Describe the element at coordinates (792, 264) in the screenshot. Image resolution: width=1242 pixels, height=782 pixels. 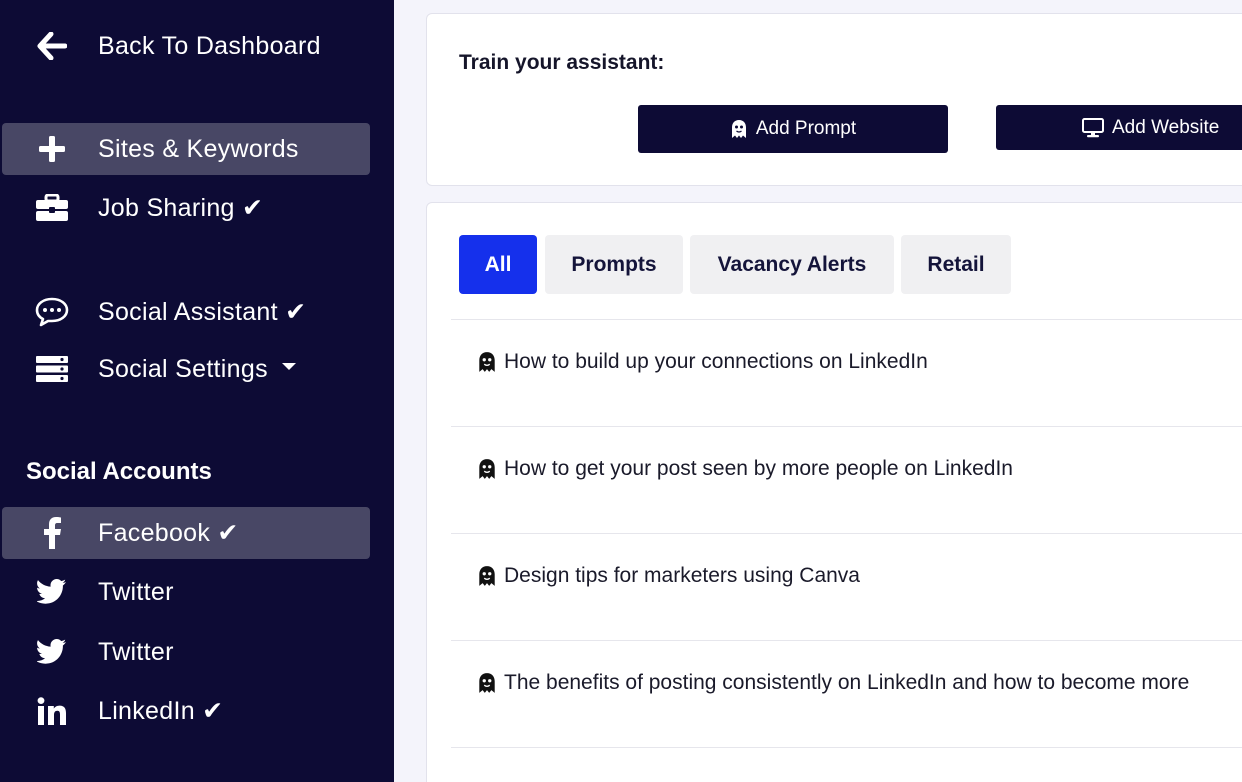
I see `tab-vacancy-alerts: Vacancy Alerts` at that location.